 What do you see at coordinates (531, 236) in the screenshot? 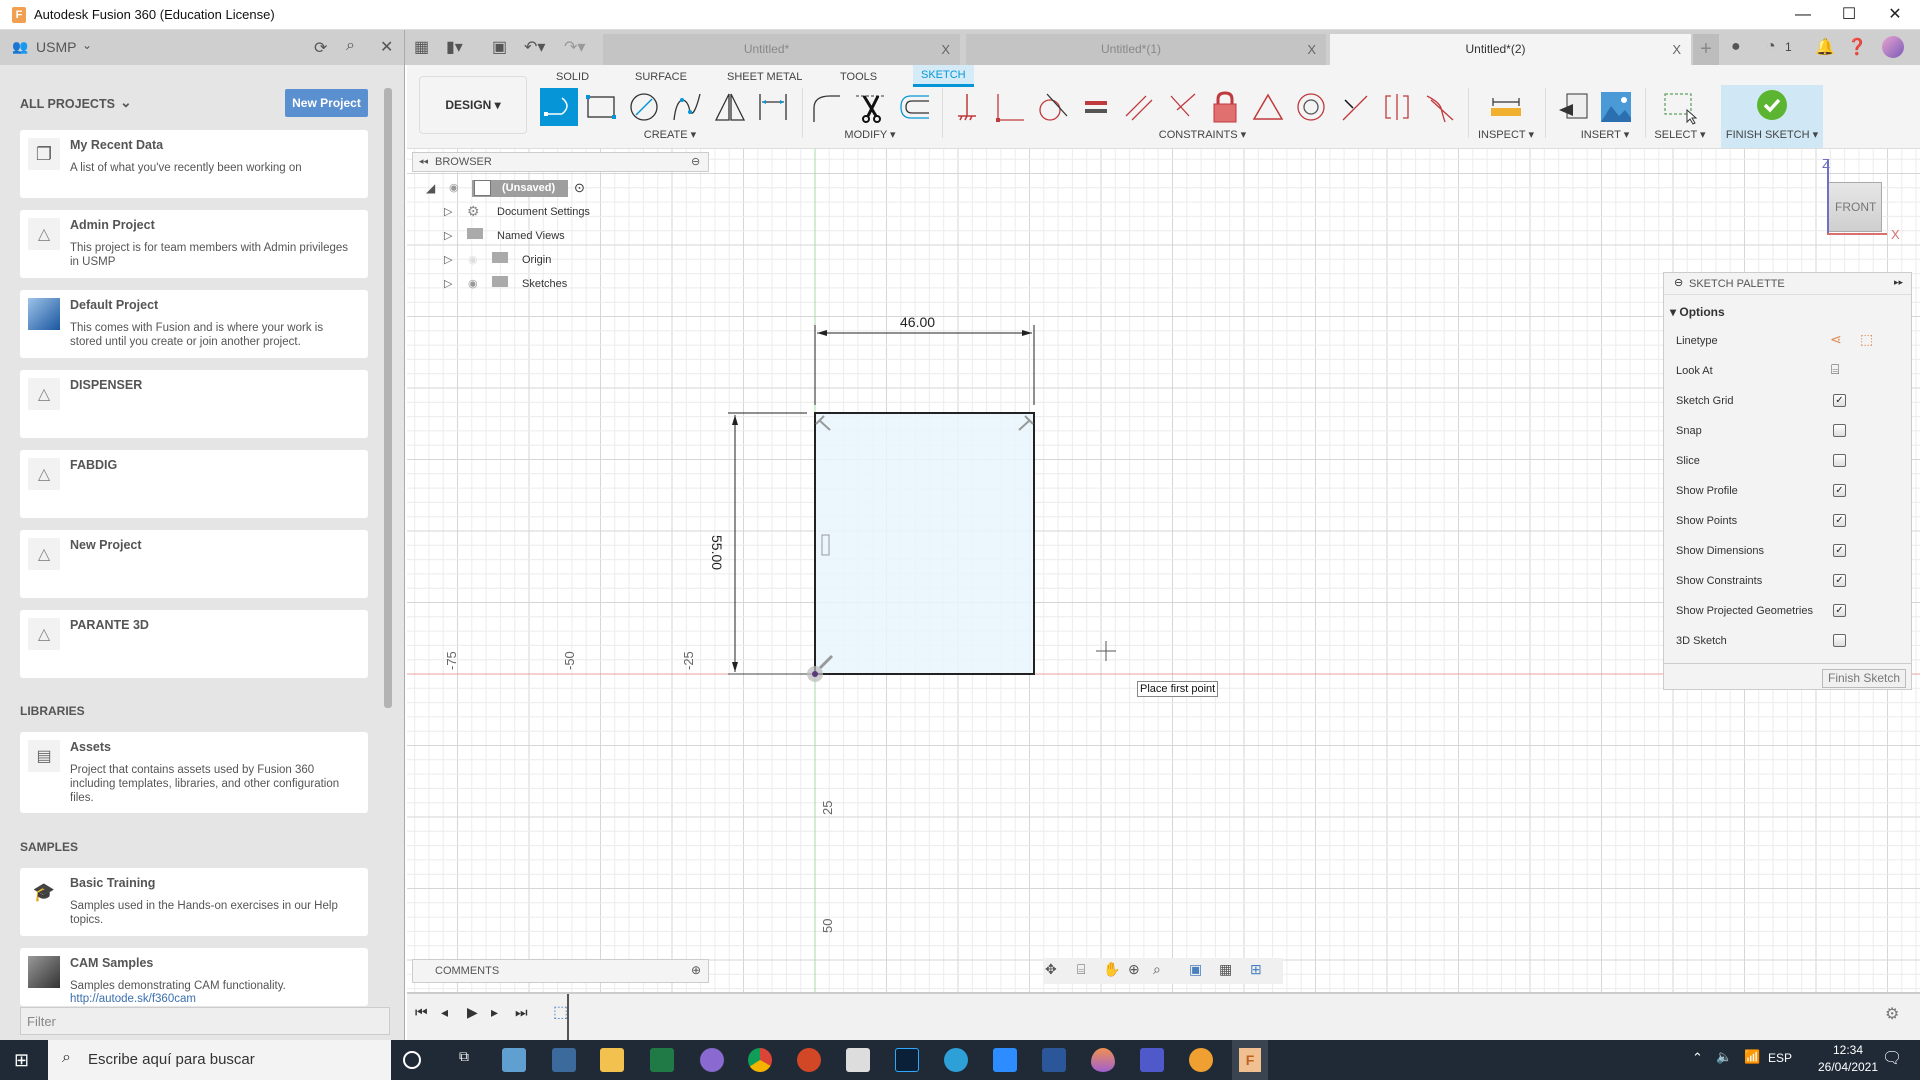
I see `browser-item-named-views: Named Views` at bounding box center [531, 236].